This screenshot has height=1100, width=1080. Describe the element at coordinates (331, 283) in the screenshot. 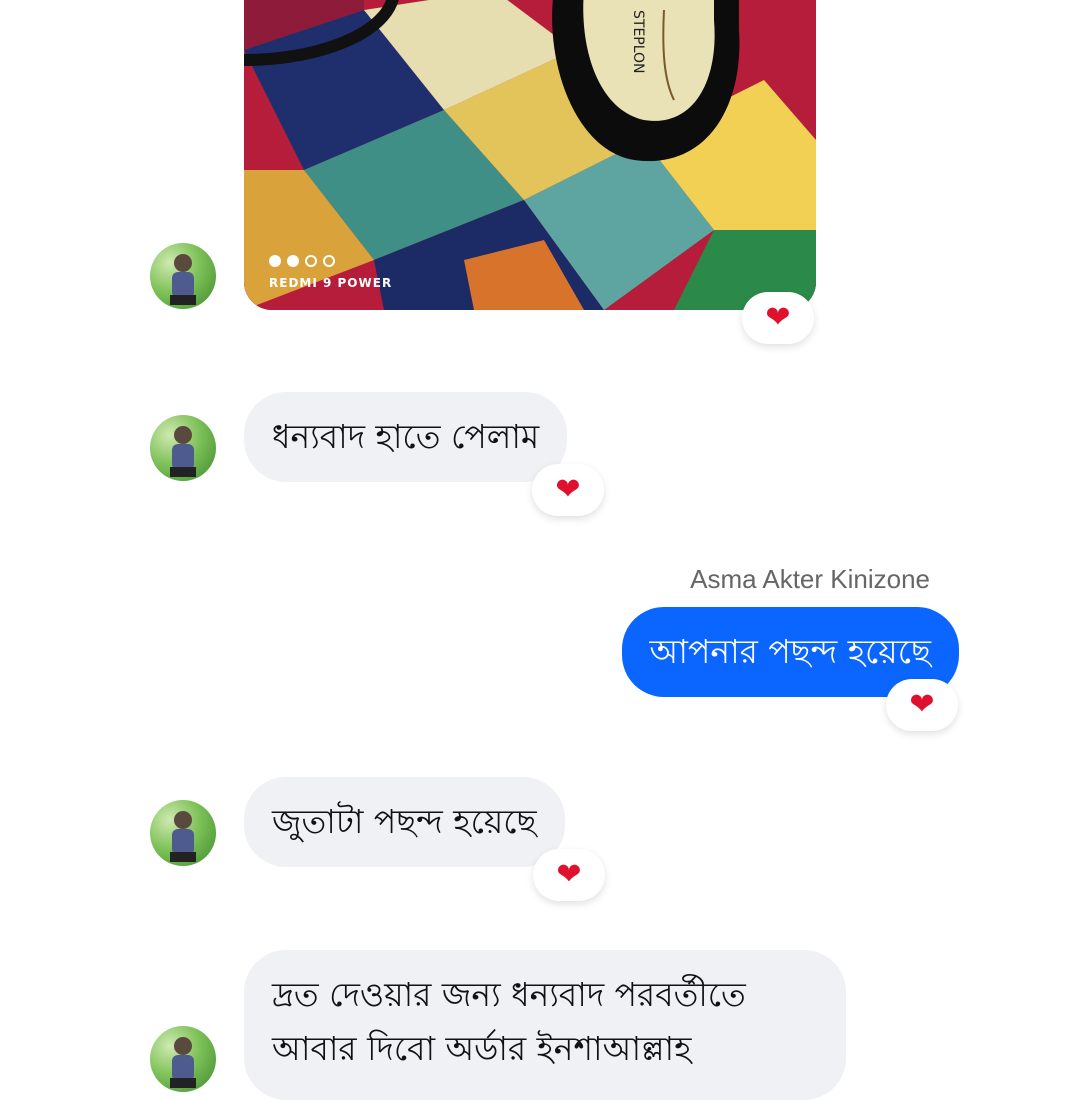

I see `photo-watermark: REDMI 9 POWER` at that location.